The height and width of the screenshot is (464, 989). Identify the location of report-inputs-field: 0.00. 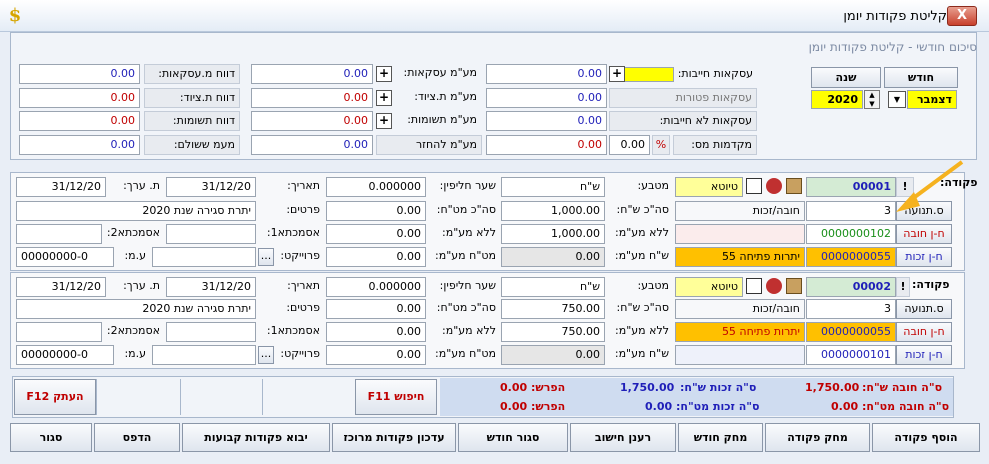
(79, 121).